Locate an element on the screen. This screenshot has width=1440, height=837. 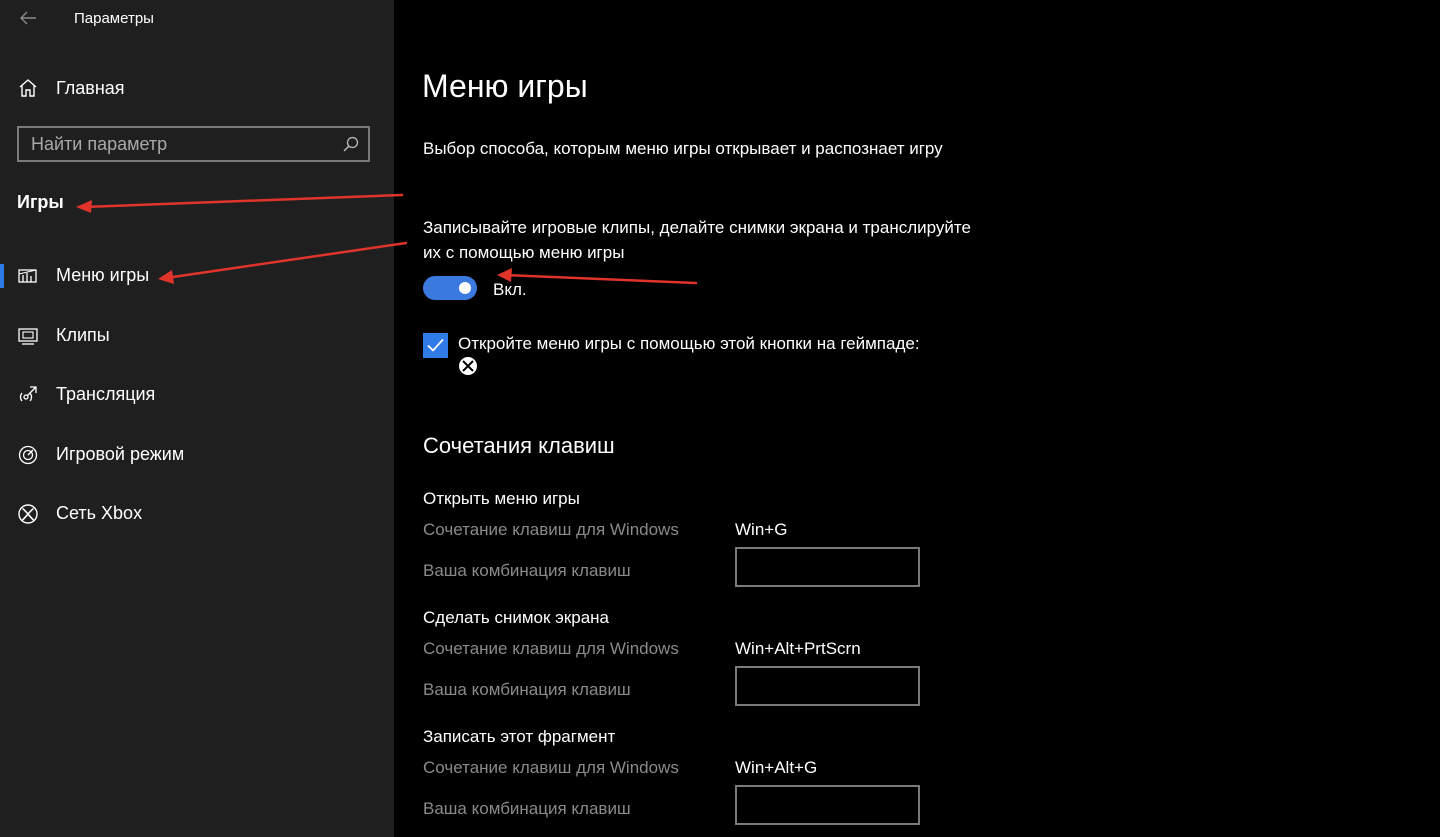
controller-button-checkbox is located at coordinates (435, 345).